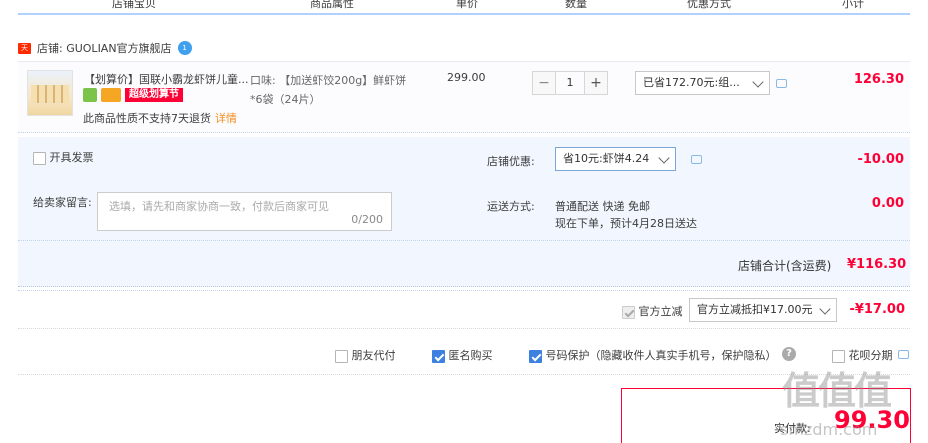 This screenshot has height=443, width=928. What do you see at coordinates (226, 118) in the screenshot?
I see `details-link: 详情` at bounding box center [226, 118].